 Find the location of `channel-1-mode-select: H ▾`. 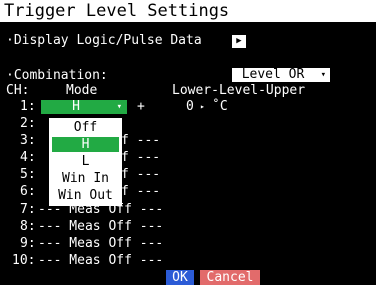

channel-1-mode-select: H ▾ is located at coordinates (84, 107).